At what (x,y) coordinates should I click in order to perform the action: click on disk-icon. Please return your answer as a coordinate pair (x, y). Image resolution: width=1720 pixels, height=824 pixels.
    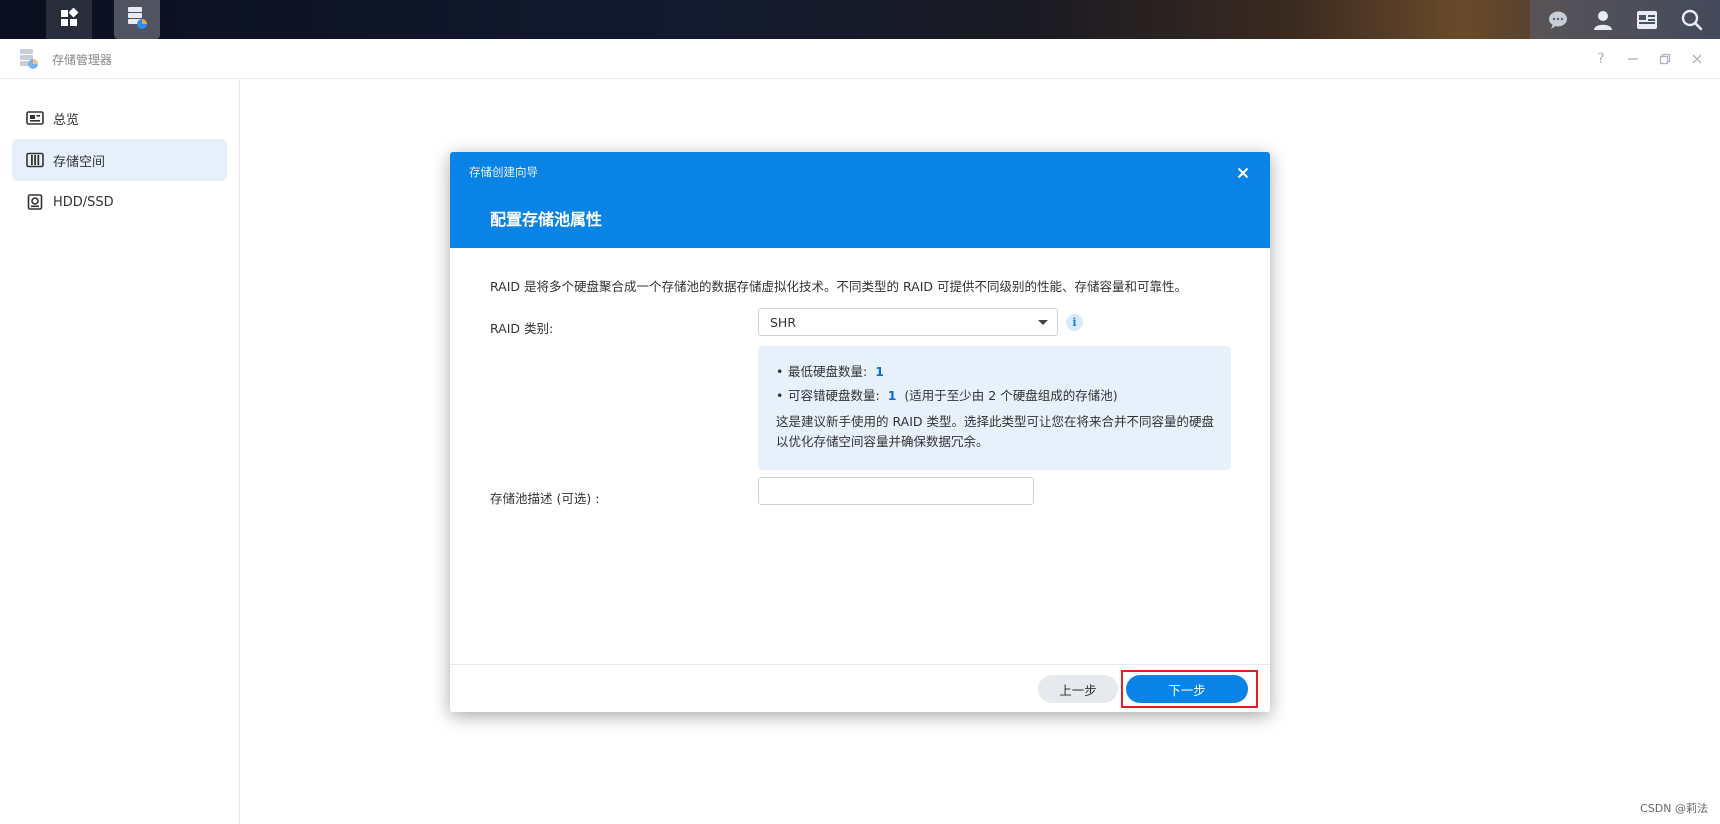
    Looking at the image, I should click on (35, 202).